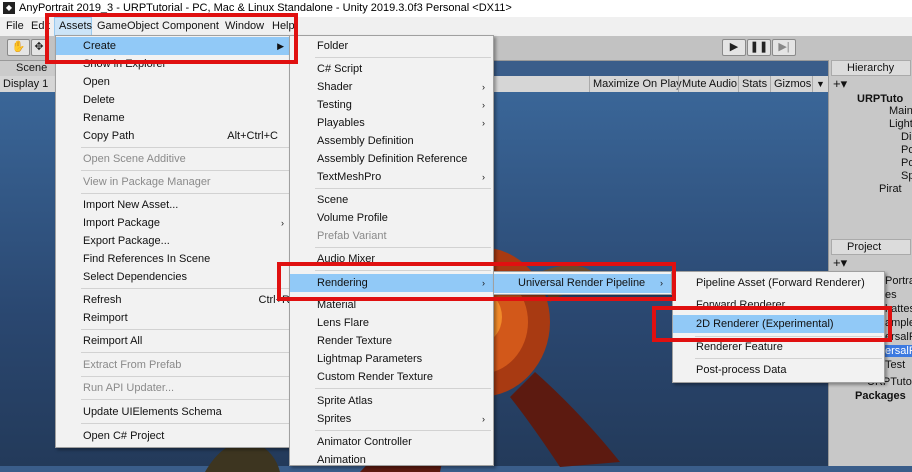  Describe the element at coordinates (898, 323) in the screenshot. I see `project-row: ample` at that location.